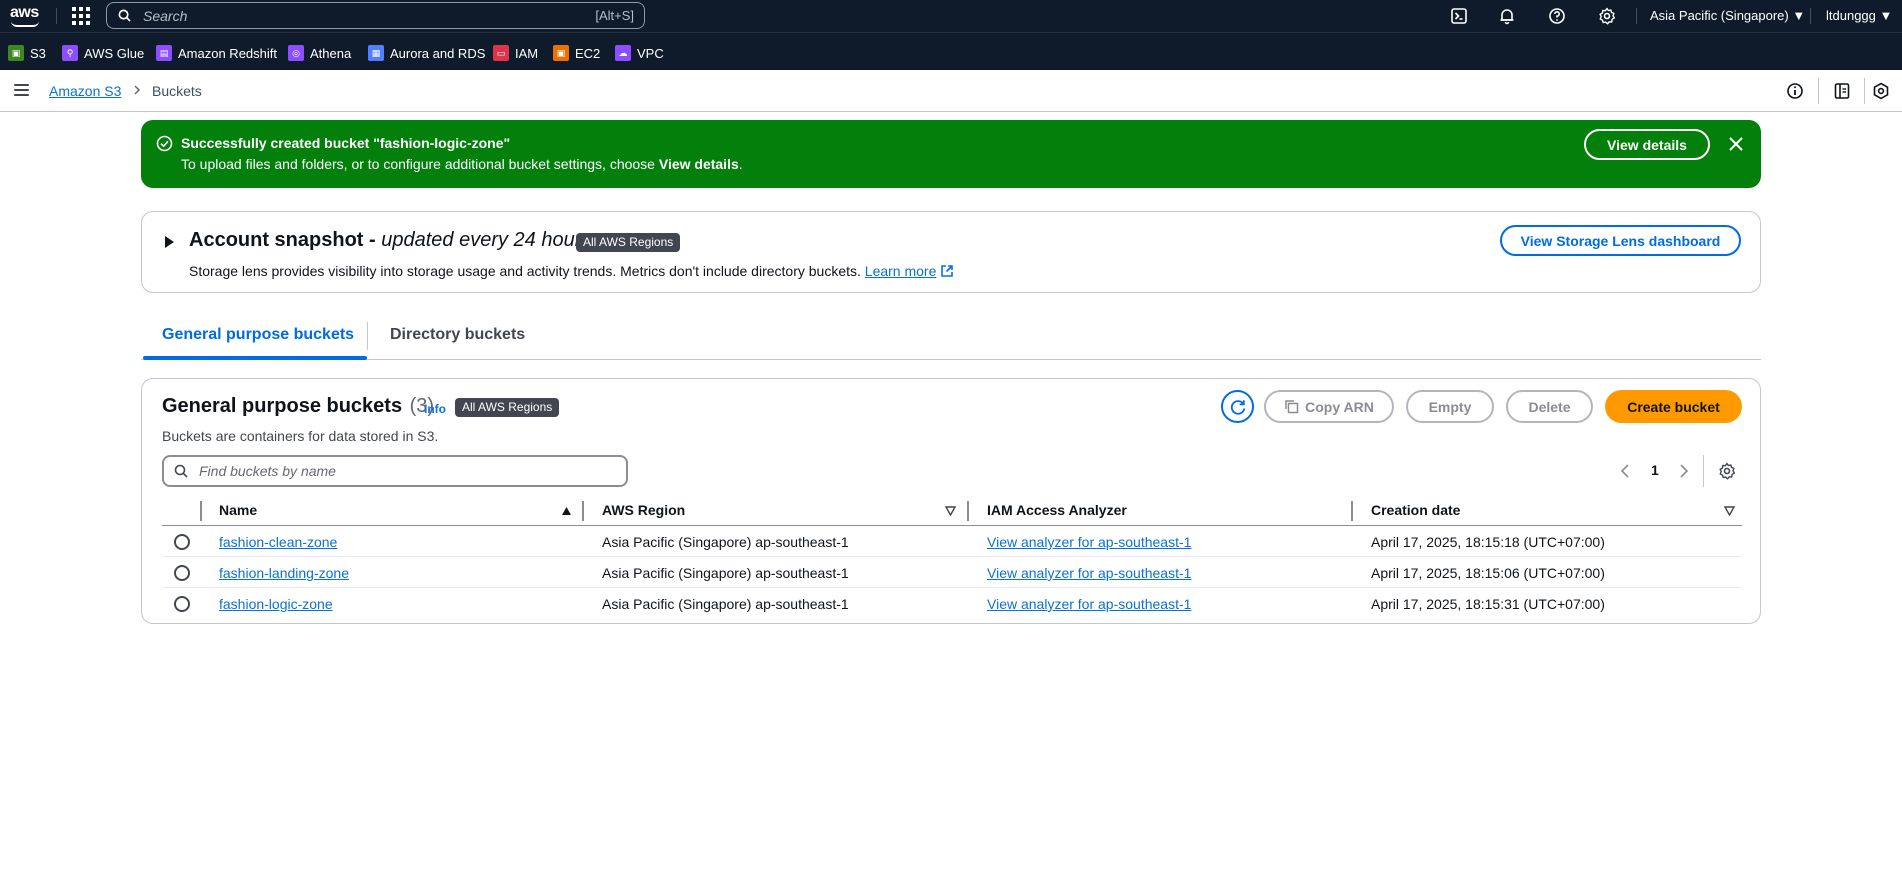 This screenshot has width=1902, height=869. Describe the element at coordinates (561, 53) in the screenshot. I see `ec2-icon: ▣` at that location.